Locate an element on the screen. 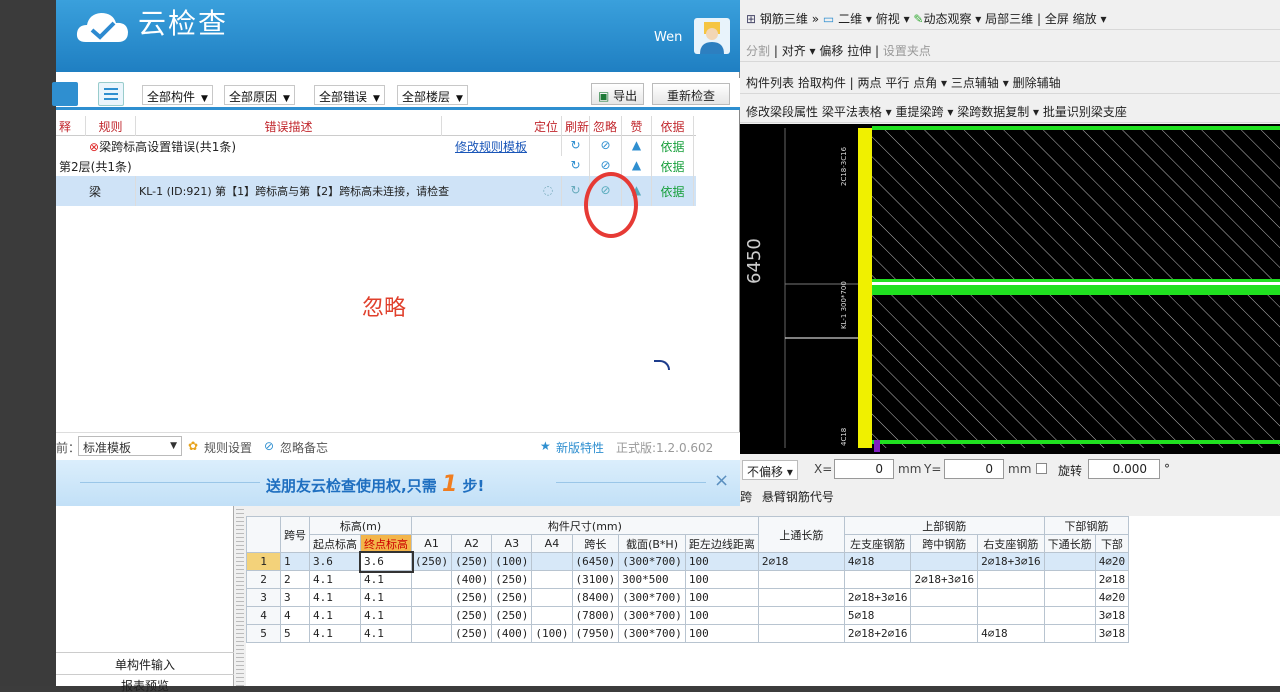  locate-icon: ◌ is located at coordinates (548, 191).